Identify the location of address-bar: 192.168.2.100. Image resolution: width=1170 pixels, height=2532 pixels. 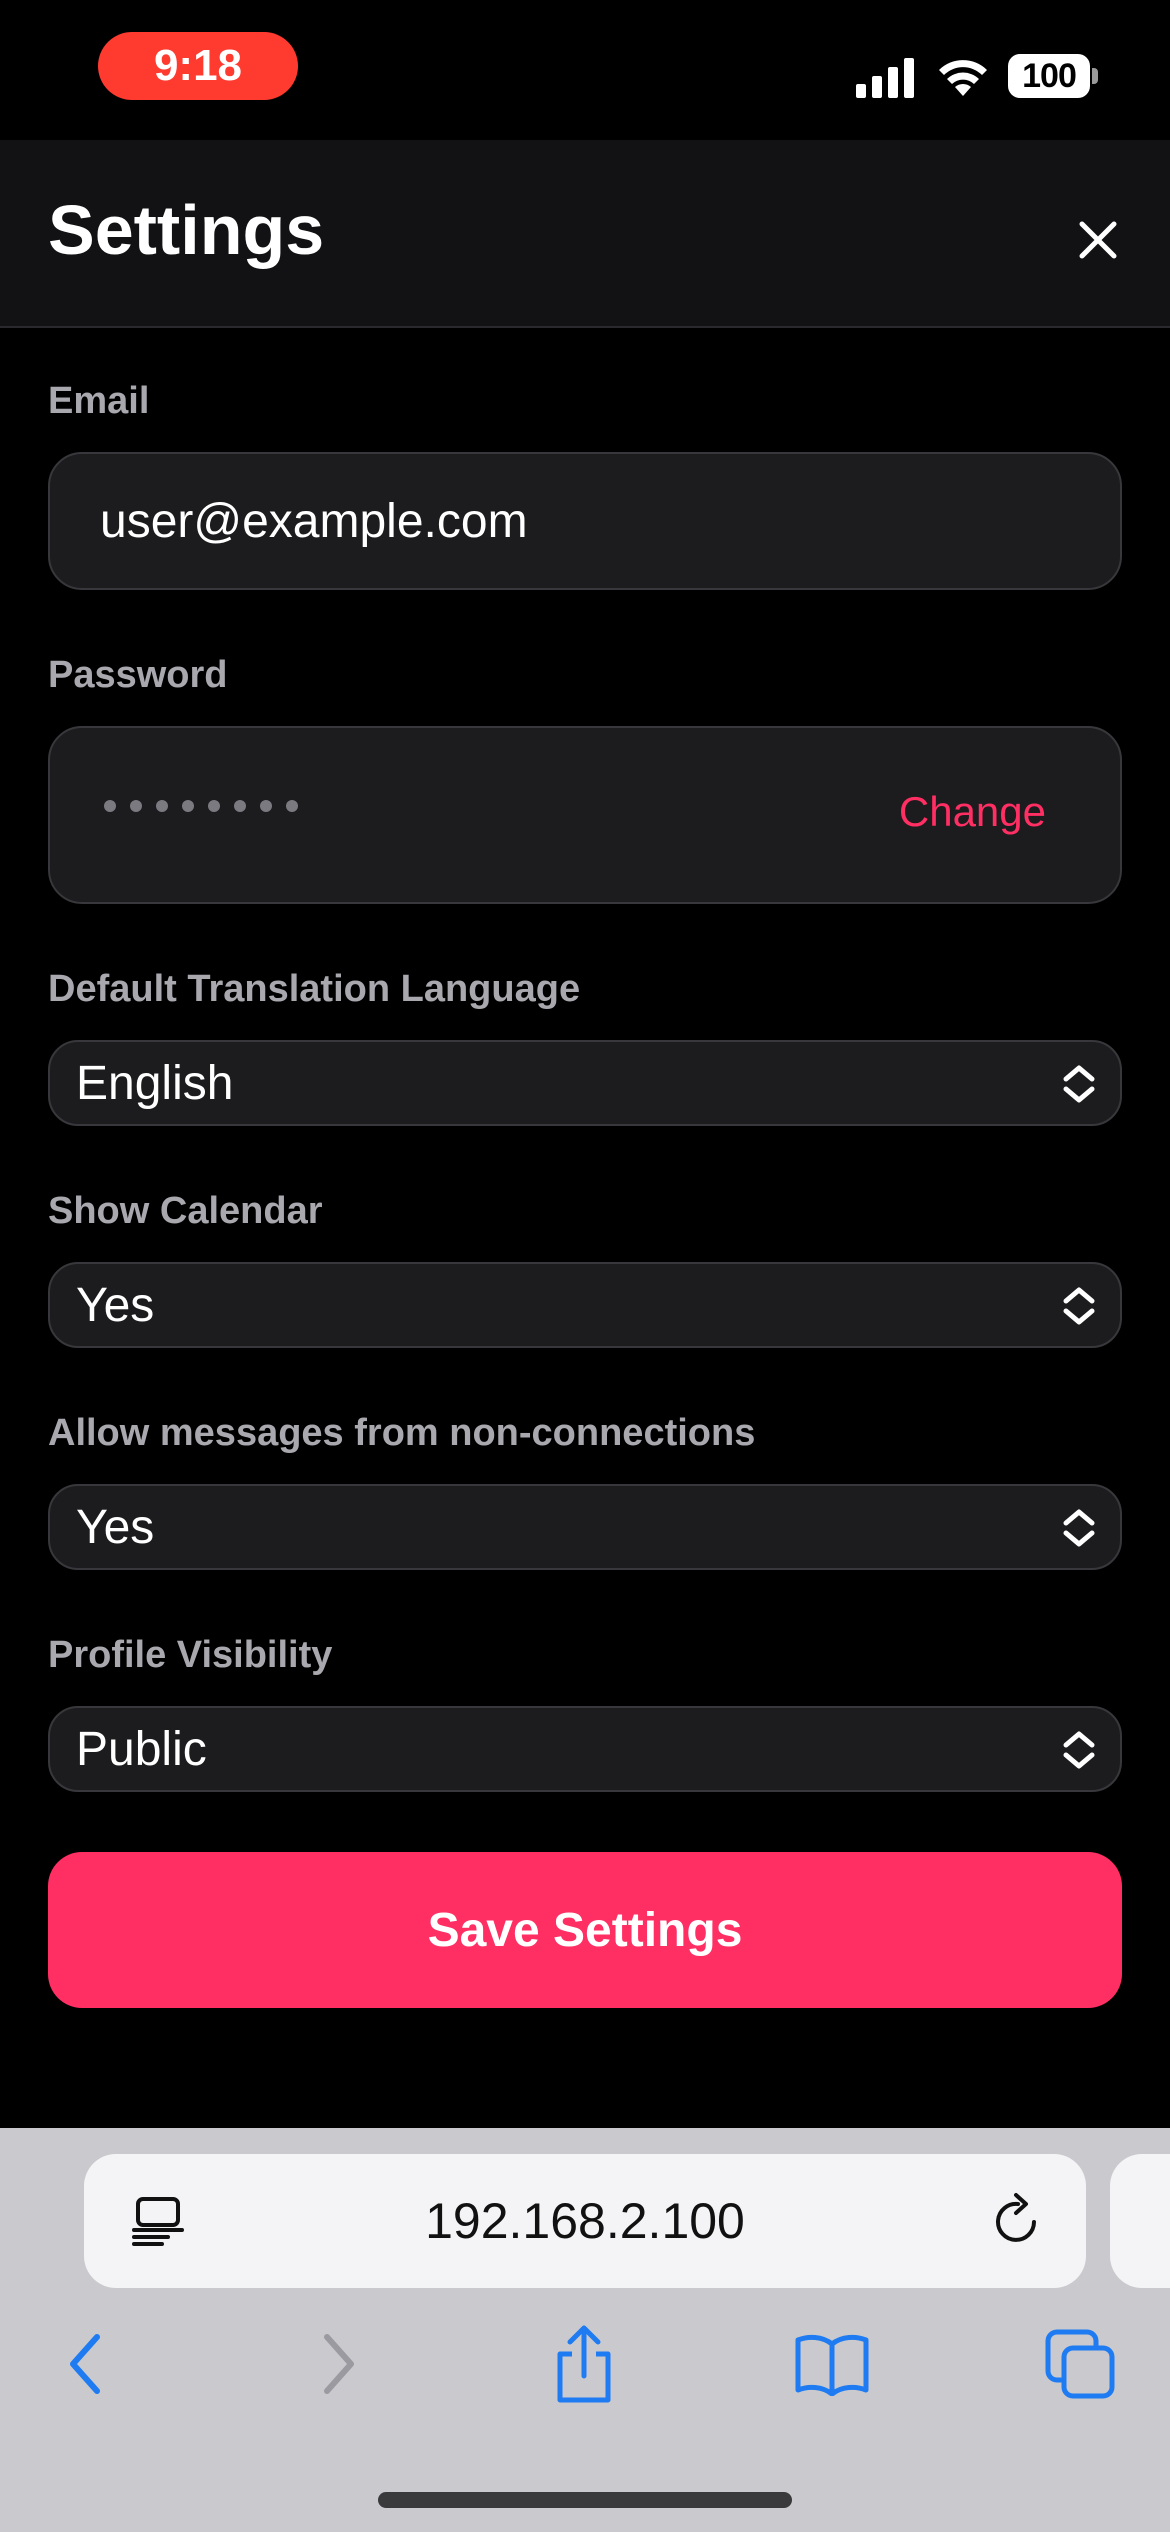
(585, 2221).